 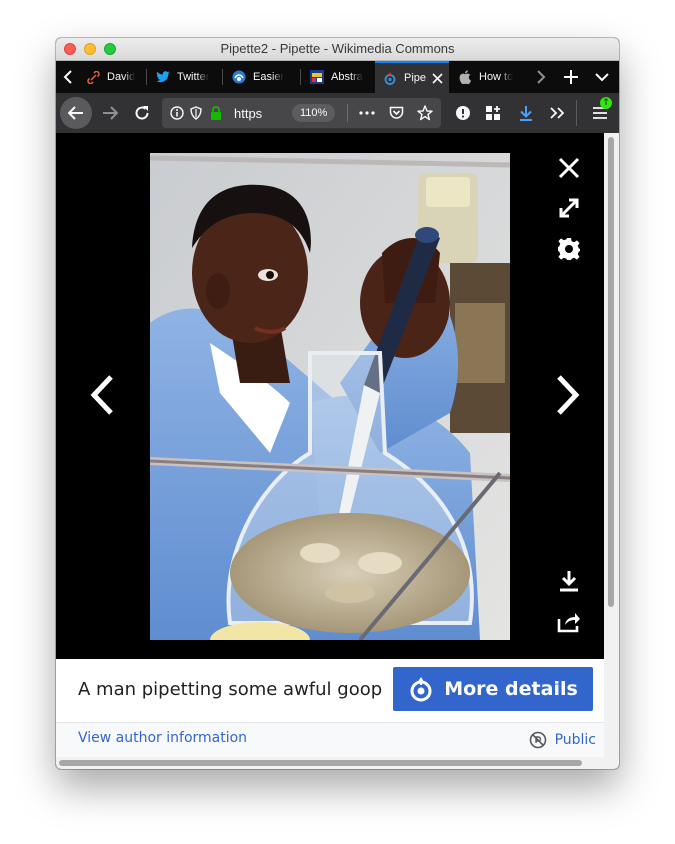 I want to click on commons-logo-icon, so click(x=421, y=689).